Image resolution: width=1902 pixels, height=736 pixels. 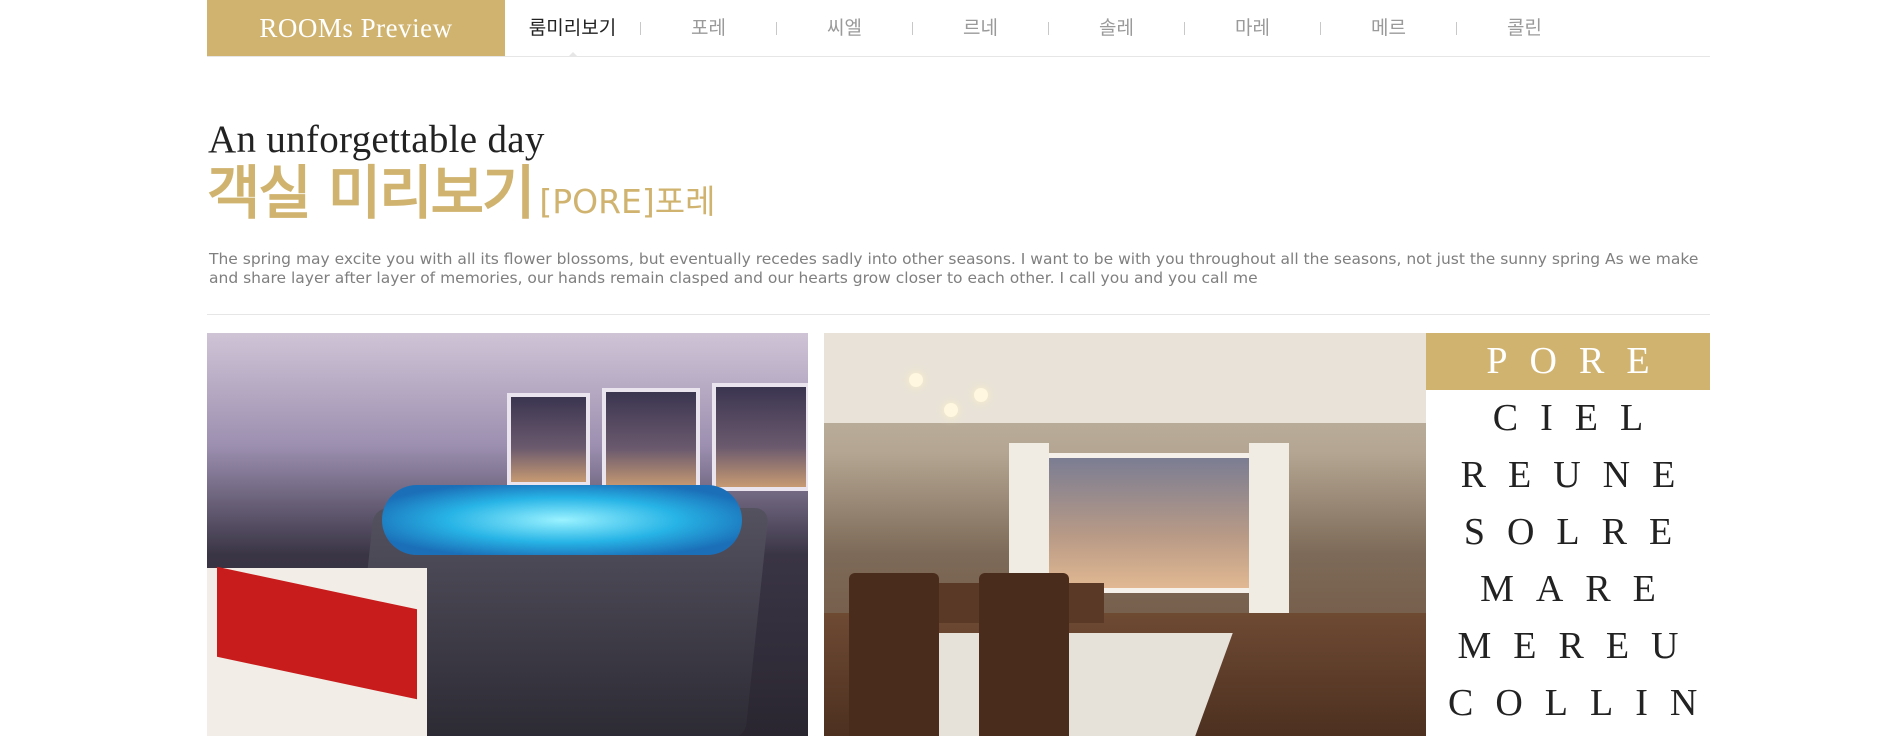 What do you see at coordinates (958, 314) in the screenshot?
I see `section-divider` at bounding box center [958, 314].